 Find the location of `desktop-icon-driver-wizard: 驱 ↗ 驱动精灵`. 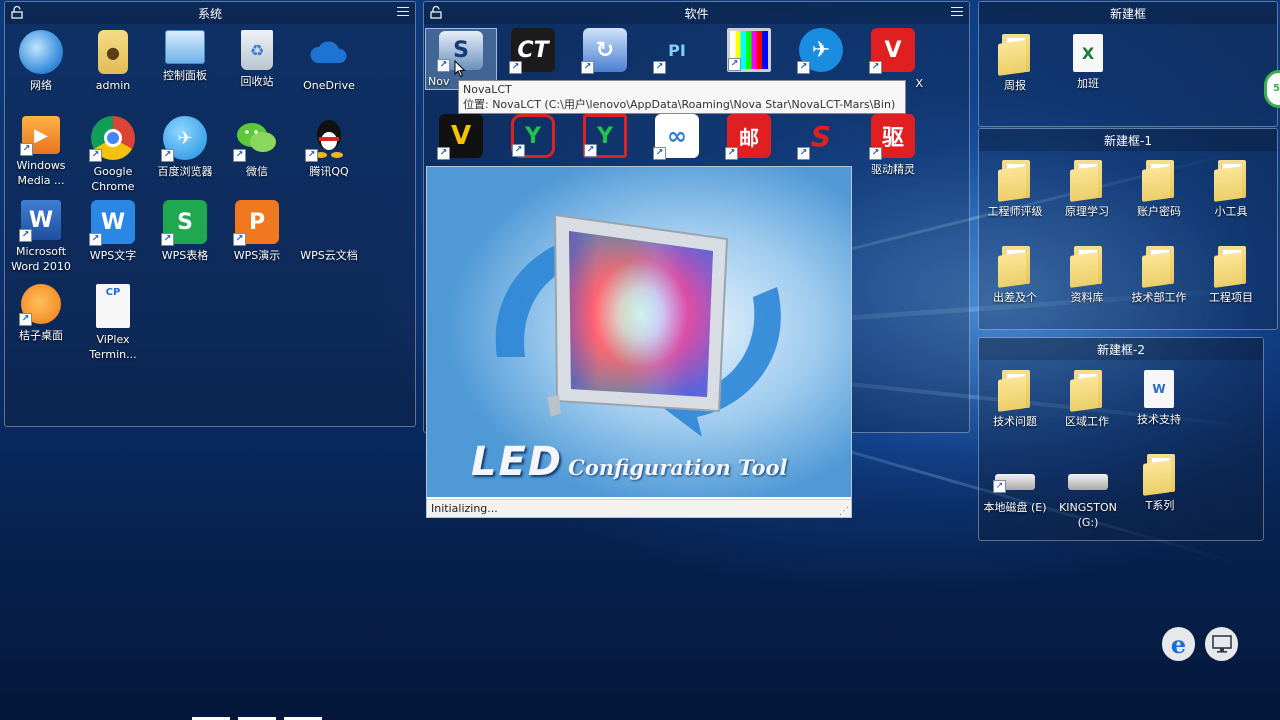

desktop-icon-driver-wizard: 驱 ↗ 驱动精灵 is located at coordinates (893, 154).